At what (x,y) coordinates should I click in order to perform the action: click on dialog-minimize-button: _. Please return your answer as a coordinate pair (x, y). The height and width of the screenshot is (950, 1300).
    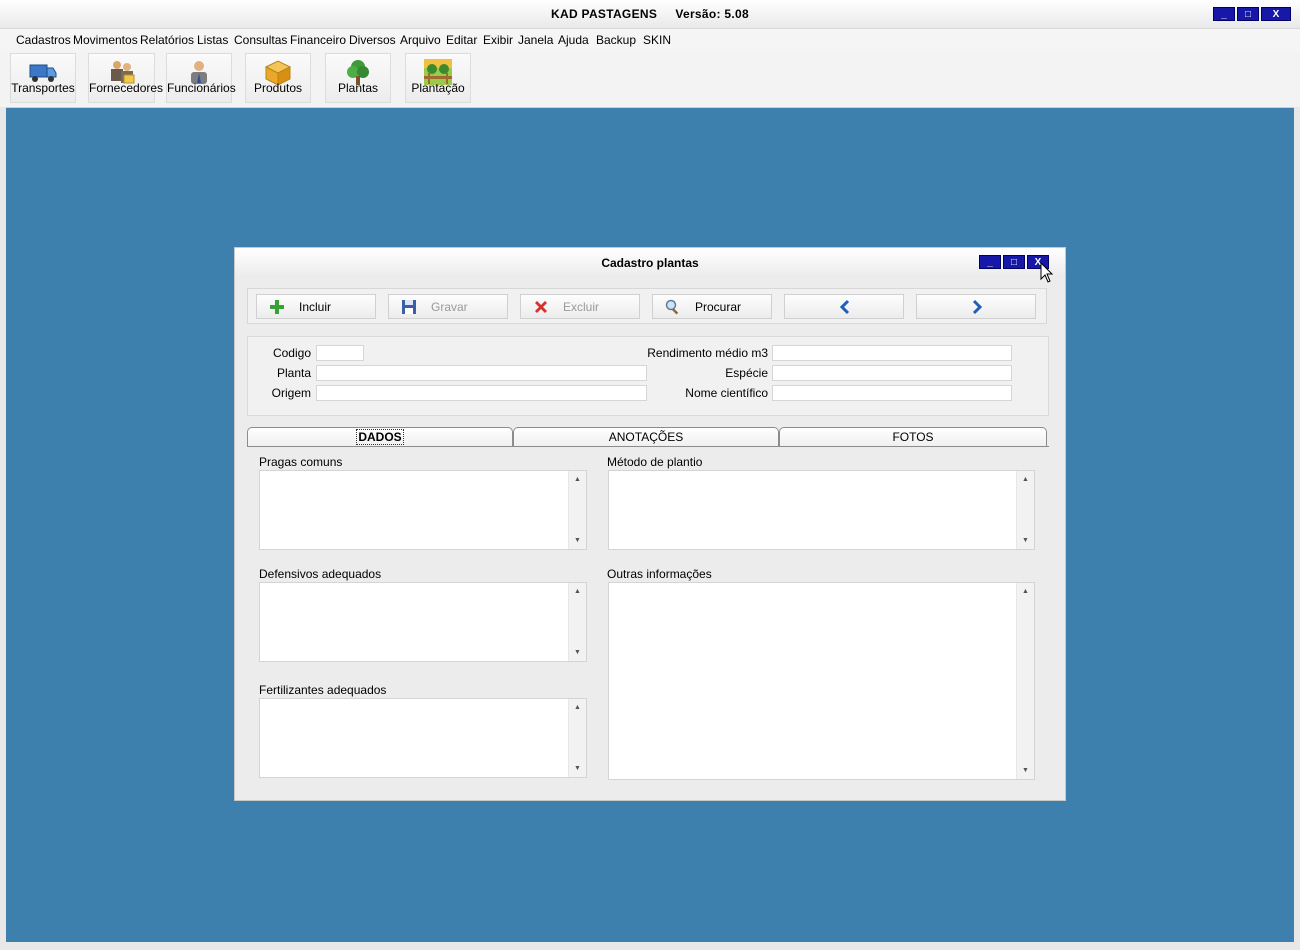
    Looking at the image, I should click on (990, 262).